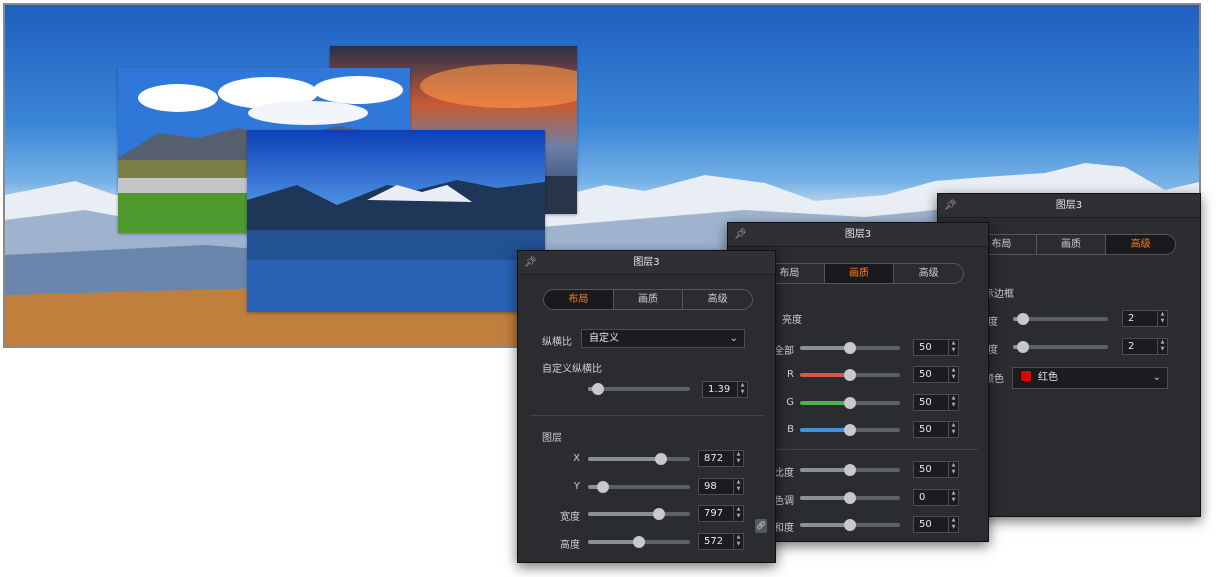 The image size is (1216, 577). What do you see at coordinates (936, 347) in the screenshot?
I see `brightness-all-input: 50 ▲ ▼` at bounding box center [936, 347].